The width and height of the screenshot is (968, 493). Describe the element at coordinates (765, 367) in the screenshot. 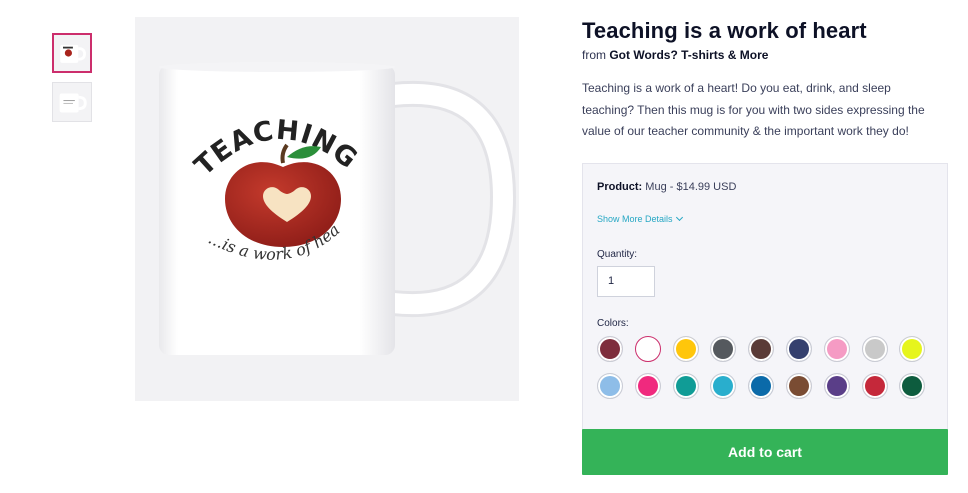

I see `color-swatch-list` at that location.